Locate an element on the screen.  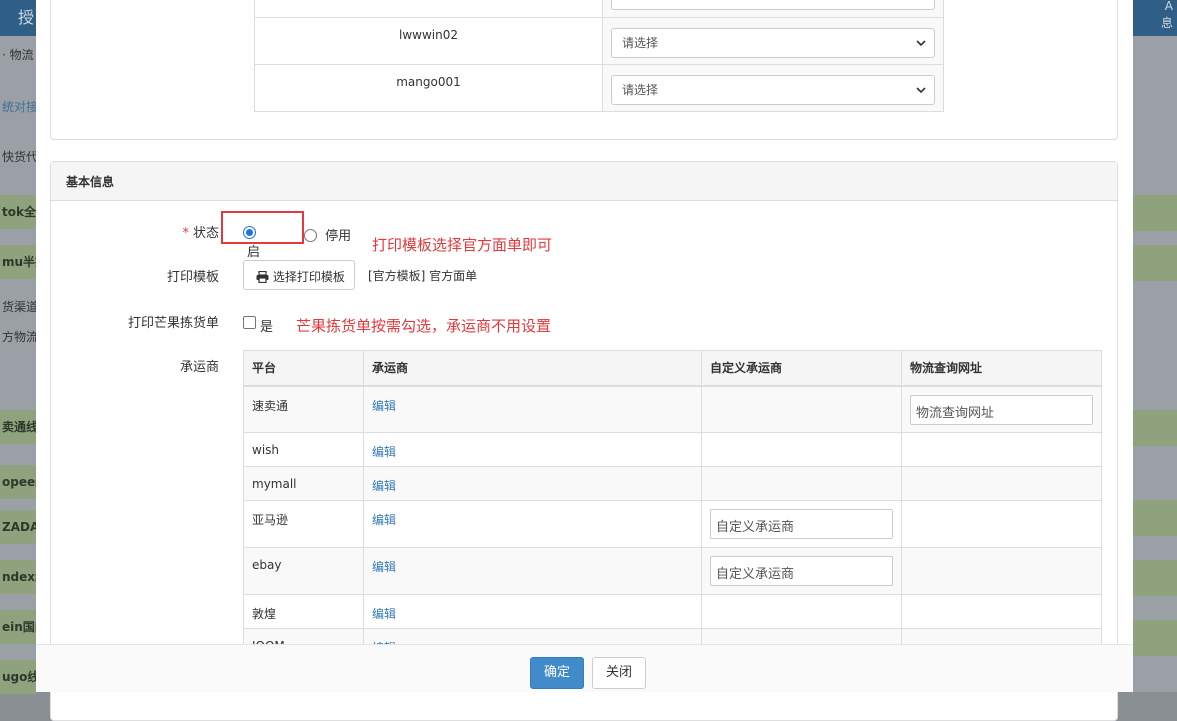
column-header: 物流查询网址 is located at coordinates (1001, 368).